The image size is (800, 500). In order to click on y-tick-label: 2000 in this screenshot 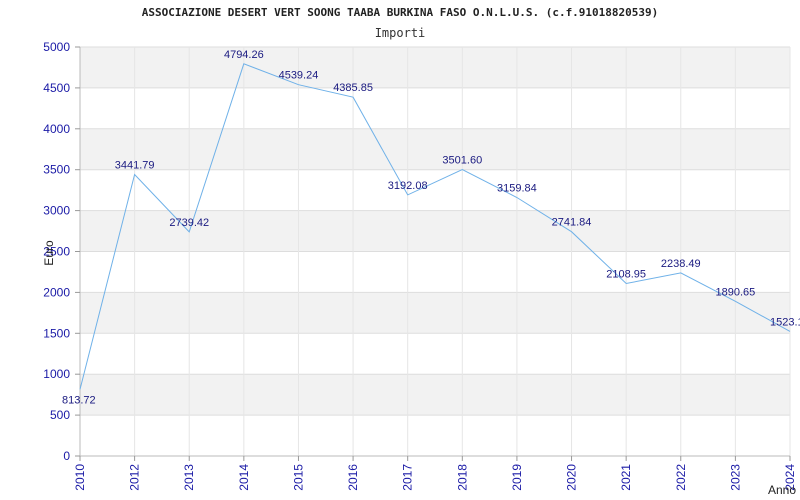, I will do `click(56, 292)`.